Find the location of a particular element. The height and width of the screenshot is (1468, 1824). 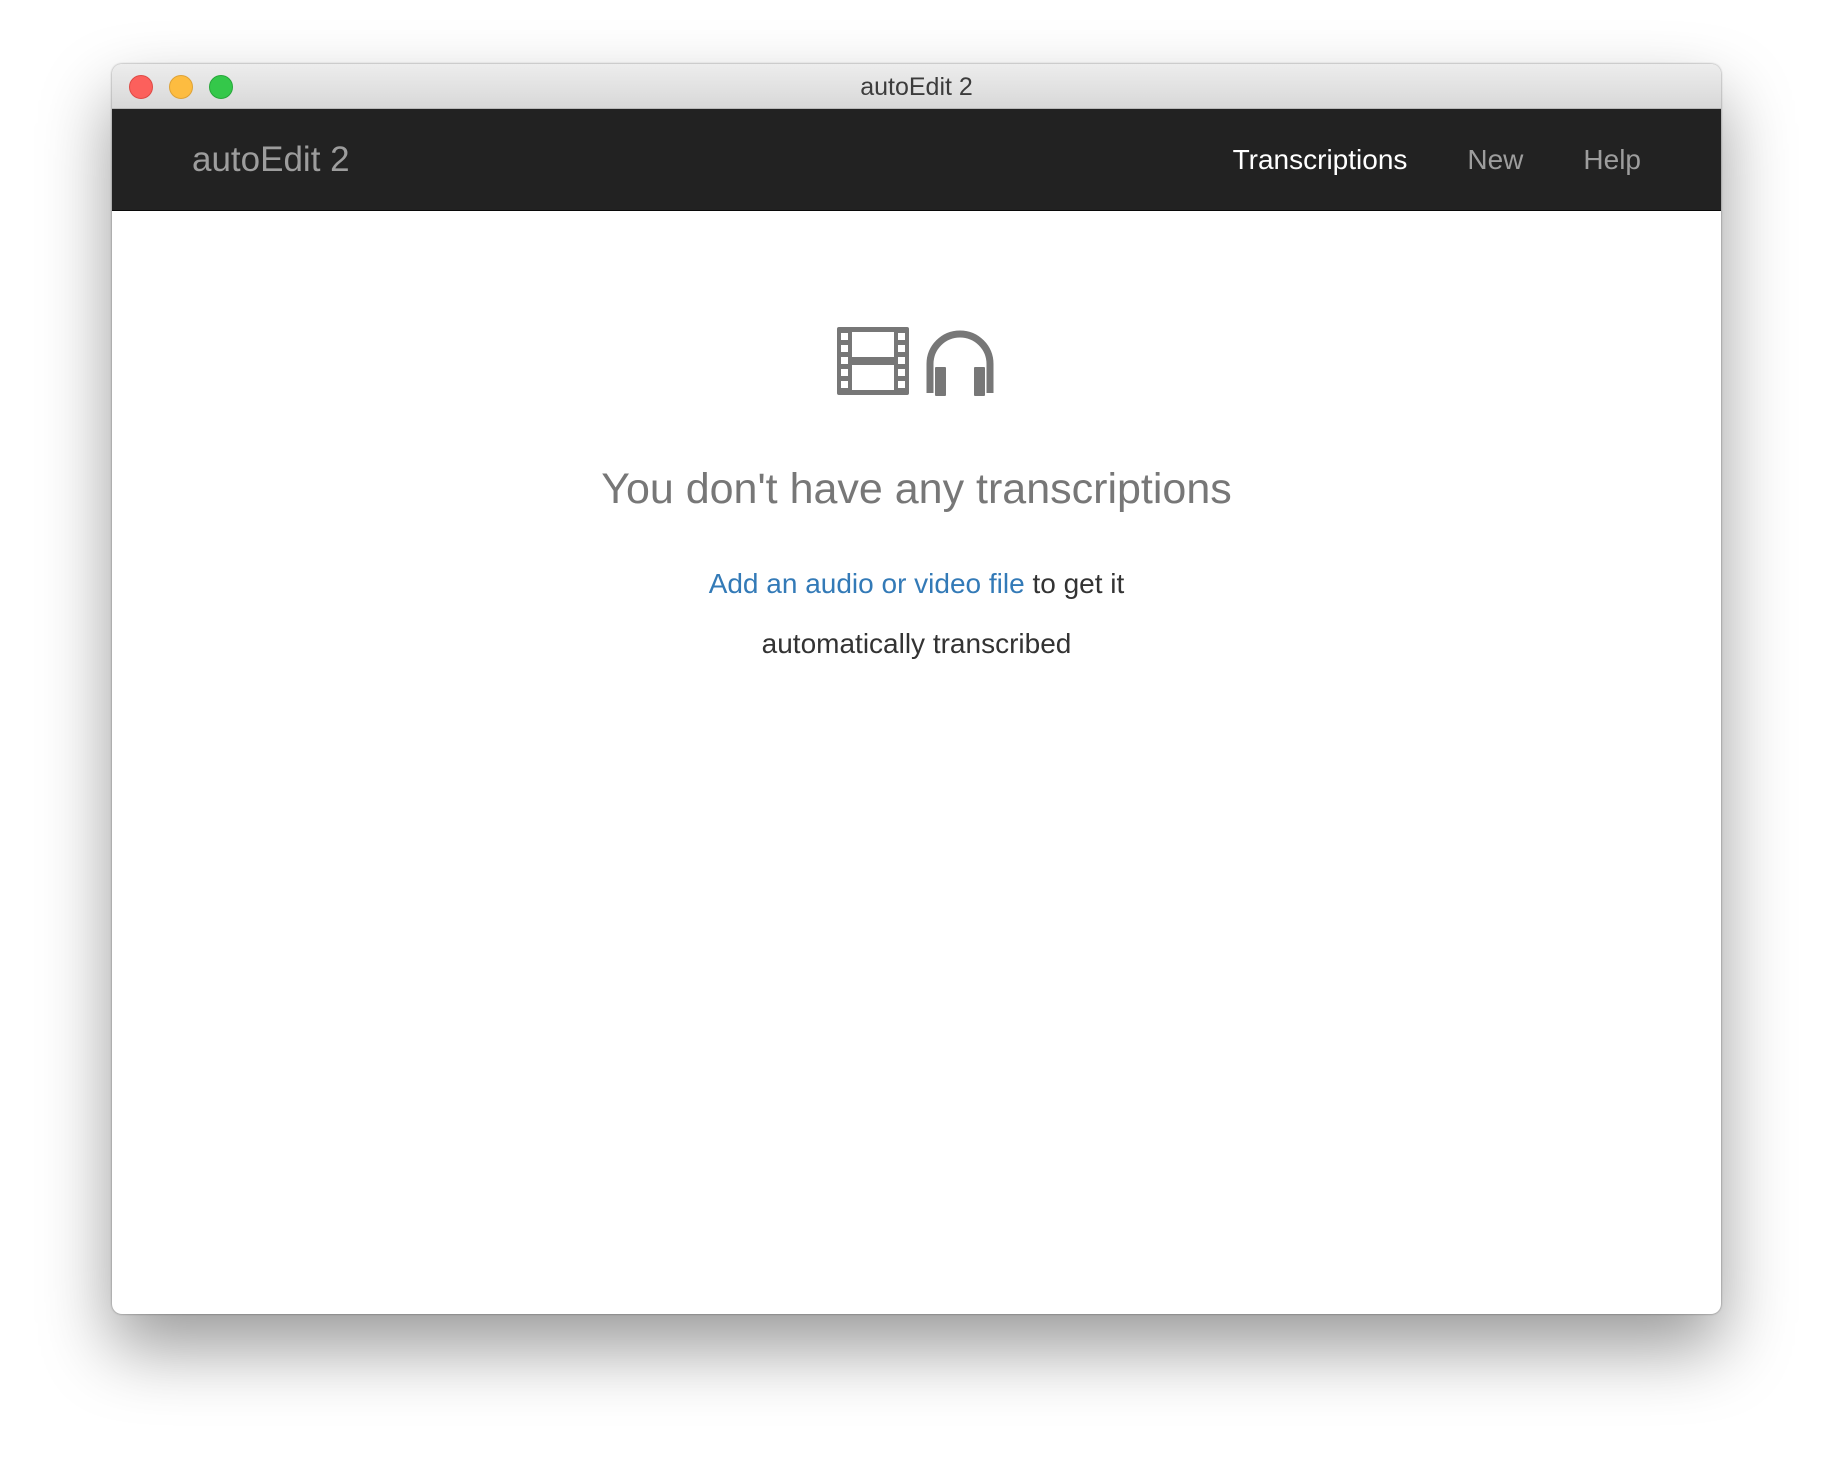

message-line2: automatically transcribed is located at coordinates (916, 643).